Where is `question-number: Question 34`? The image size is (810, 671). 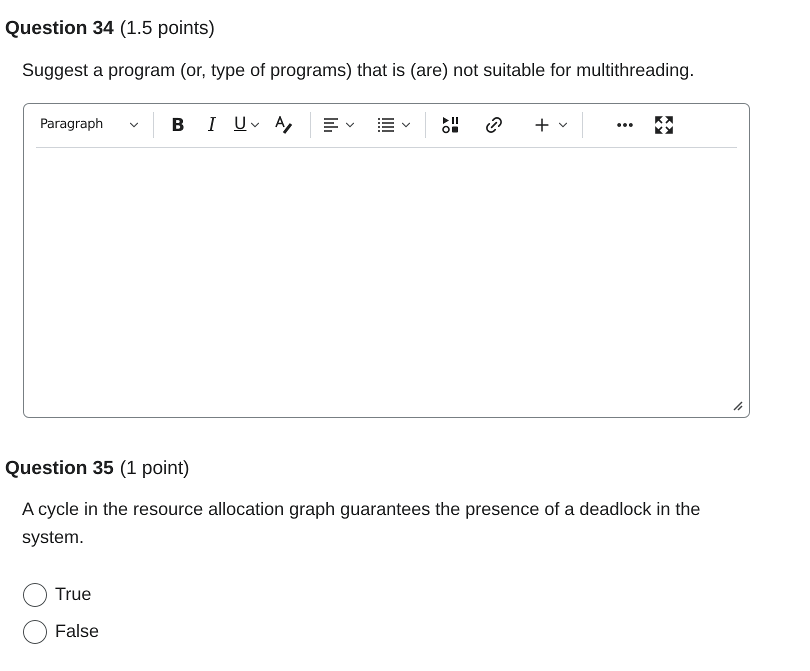
question-number: Question 34 is located at coordinates (59, 29).